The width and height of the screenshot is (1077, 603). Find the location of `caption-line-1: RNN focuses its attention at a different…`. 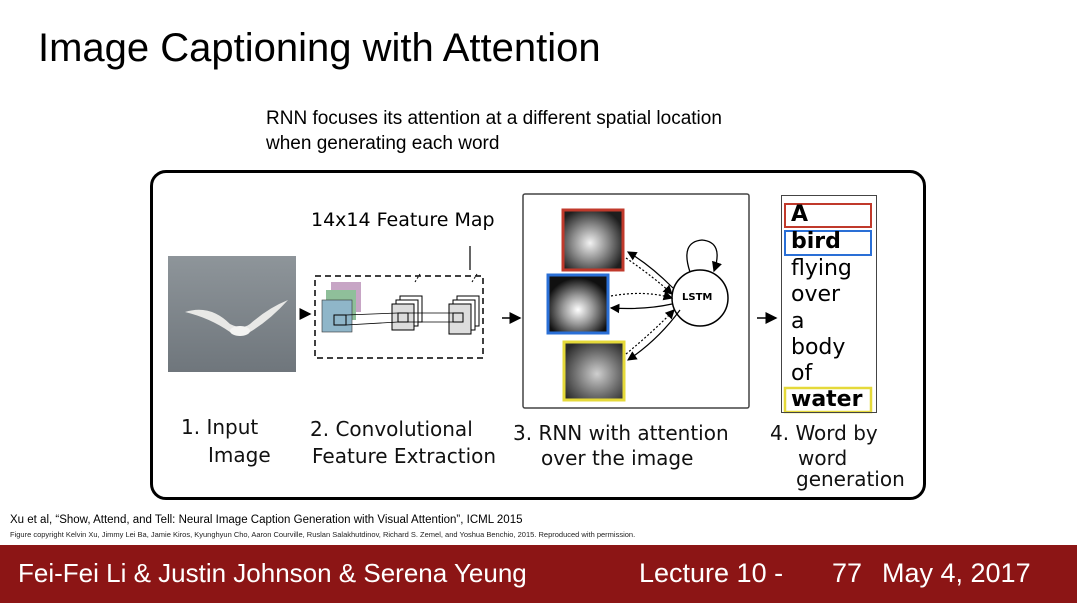

caption-line-1: RNN focuses its attention at a different… is located at coordinates (494, 118).